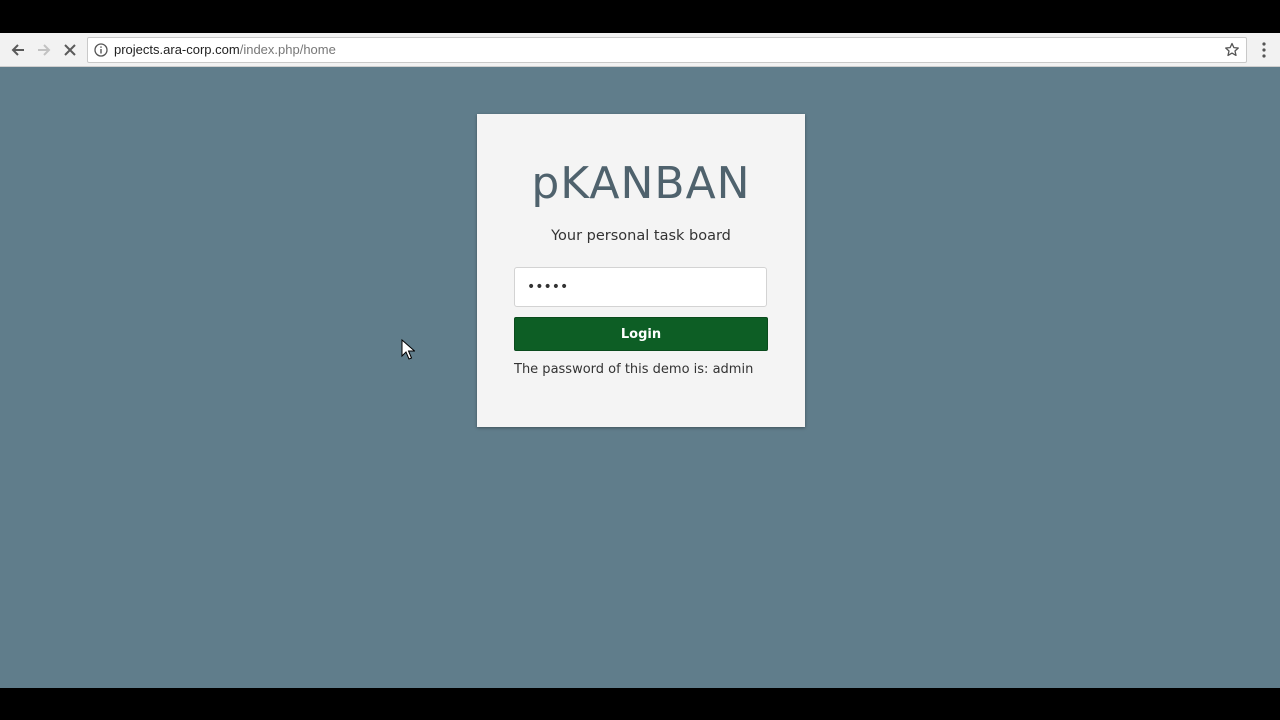 The width and height of the screenshot is (1280, 720). I want to click on password-input, so click(640, 287).